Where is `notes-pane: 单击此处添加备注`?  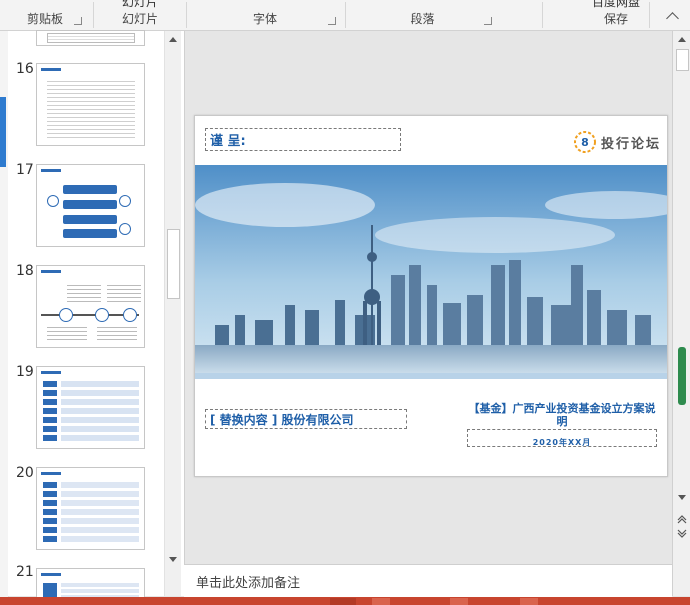 notes-pane: 单击此处添加备注 is located at coordinates (428, 580).